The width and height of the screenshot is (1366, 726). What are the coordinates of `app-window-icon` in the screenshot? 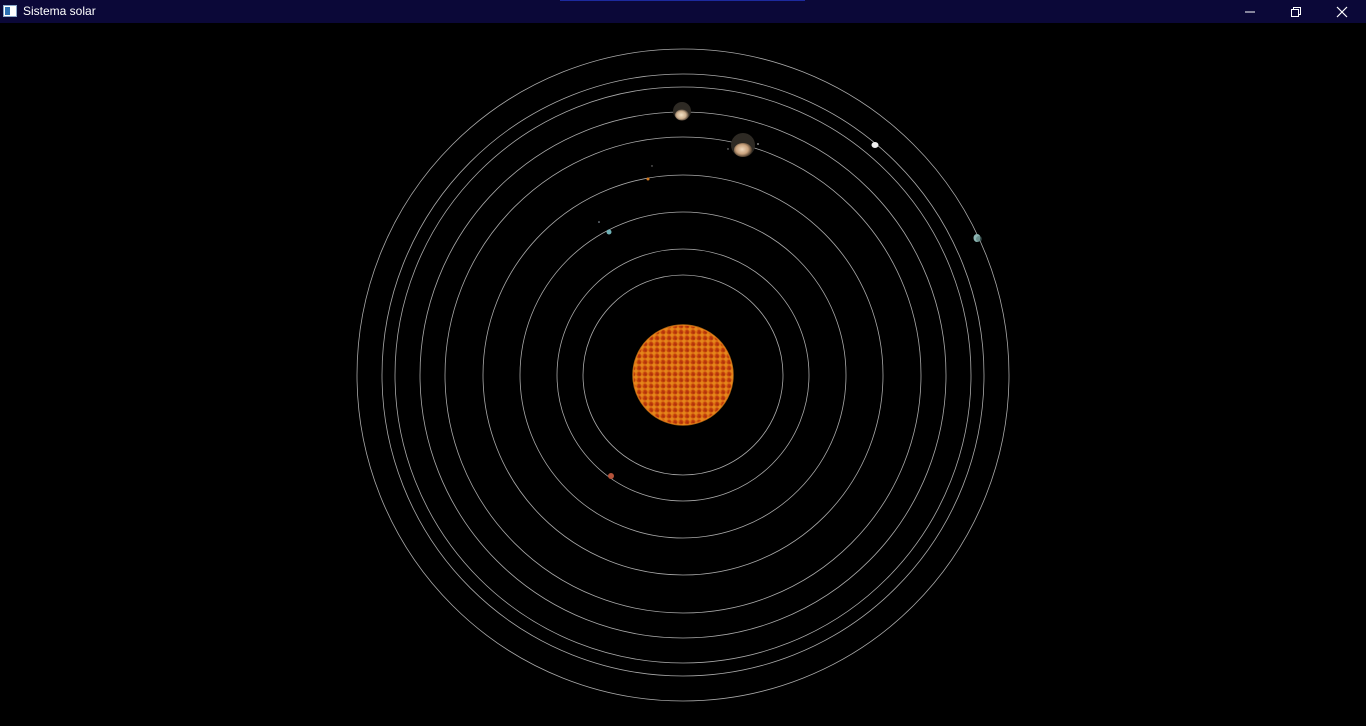 It's located at (10, 11).